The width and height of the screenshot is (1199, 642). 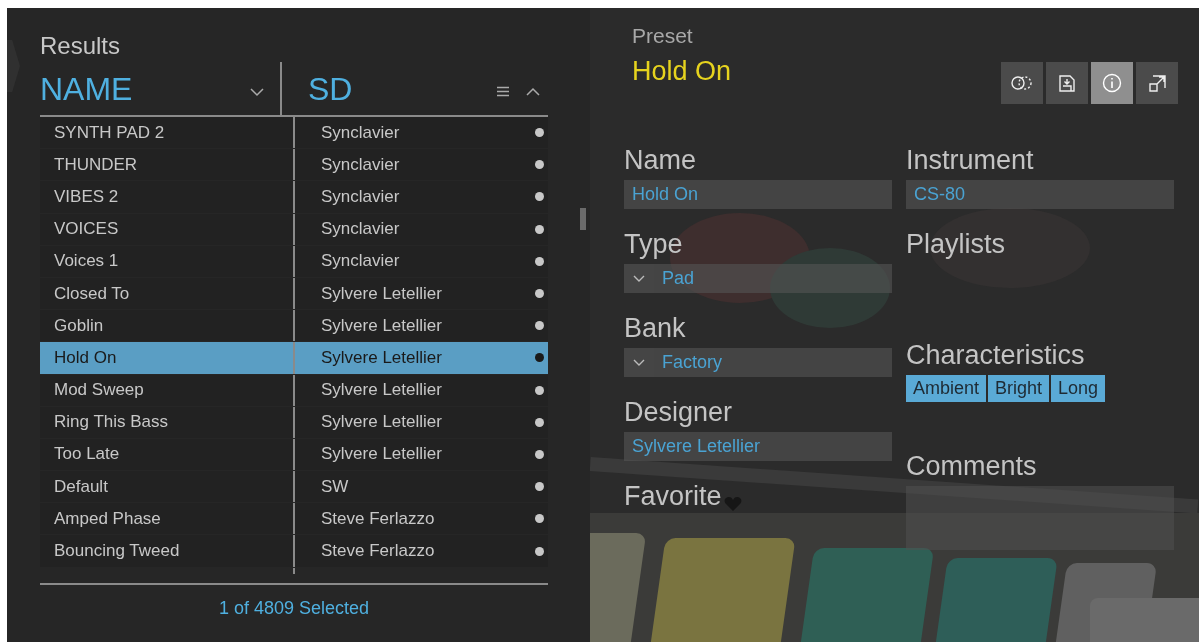 What do you see at coordinates (107, 518) in the screenshot?
I see `preset-name: Amped Phase` at bounding box center [107, 518].